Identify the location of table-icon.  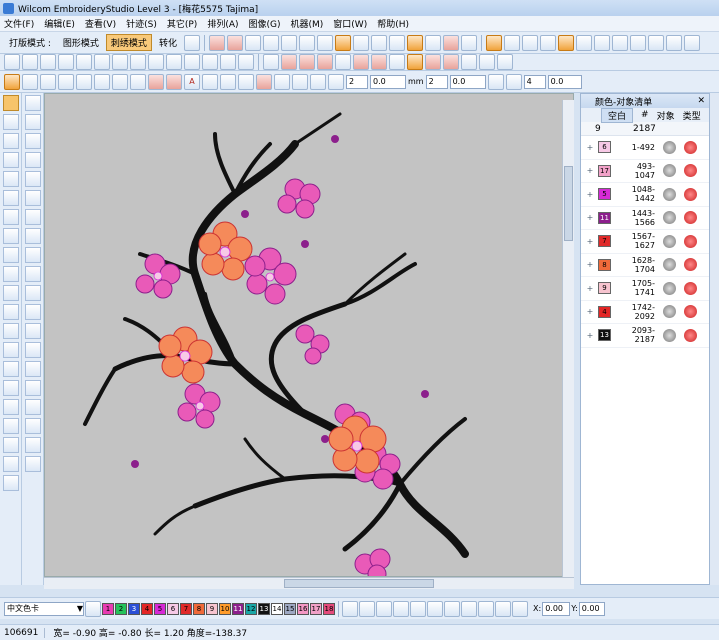
(360, 42).